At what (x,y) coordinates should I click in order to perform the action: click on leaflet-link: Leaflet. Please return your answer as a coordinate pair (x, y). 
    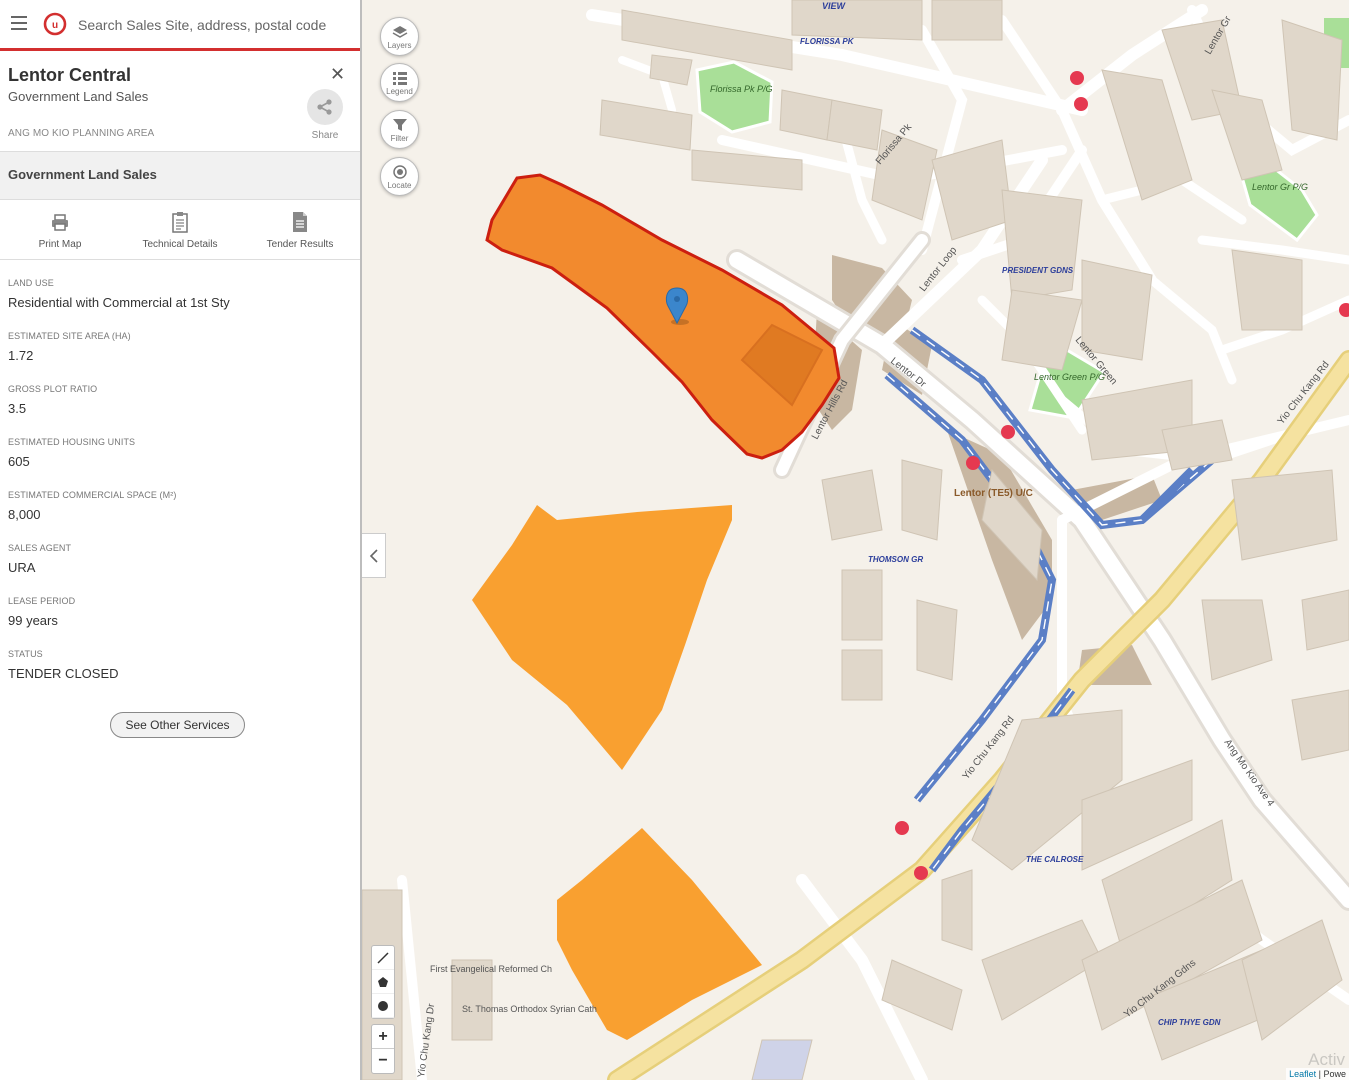
    Looking at the image, I should click on (1302, 1074).